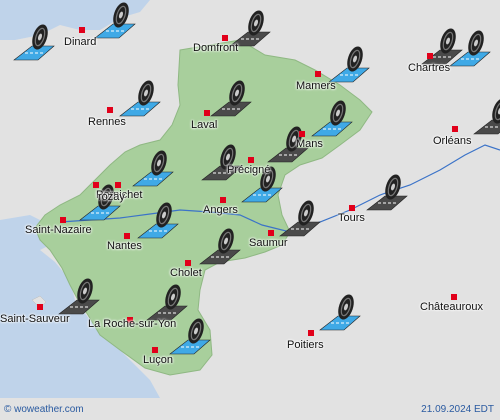 The image size is (500, 420). Describe the element at coordinates (452, 141) in the screenshot. I see `city-label: Orléans` at that location.